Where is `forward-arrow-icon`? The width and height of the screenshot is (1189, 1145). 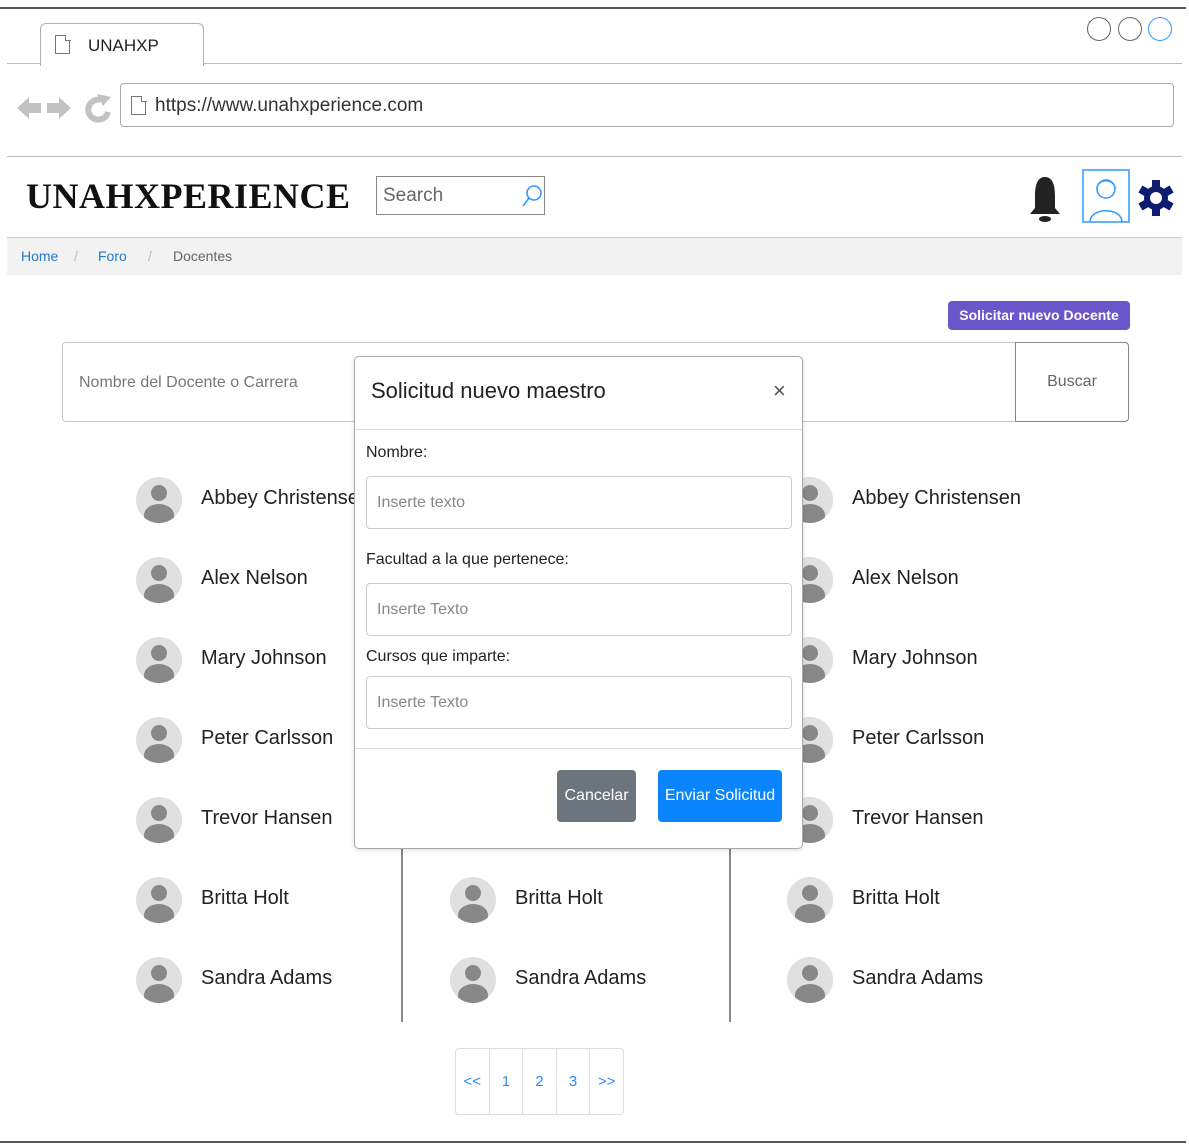
forward-arrow-icon is located at coordinates (59, 108).